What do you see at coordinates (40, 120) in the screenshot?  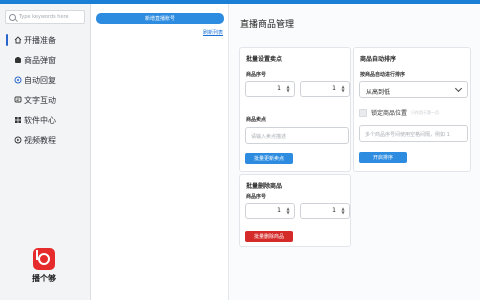 I see `nav-item-label: 软件中心` at bounding box center [40, 120].